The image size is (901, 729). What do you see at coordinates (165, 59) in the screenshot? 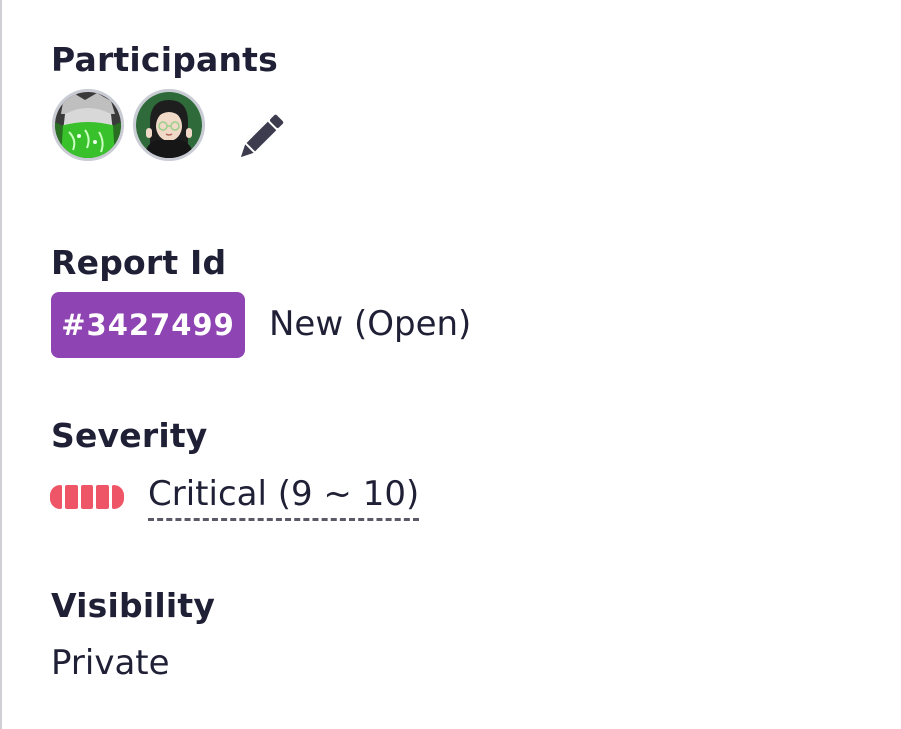
I see `participants-heading: Participants` at bounding box center [165, 59].